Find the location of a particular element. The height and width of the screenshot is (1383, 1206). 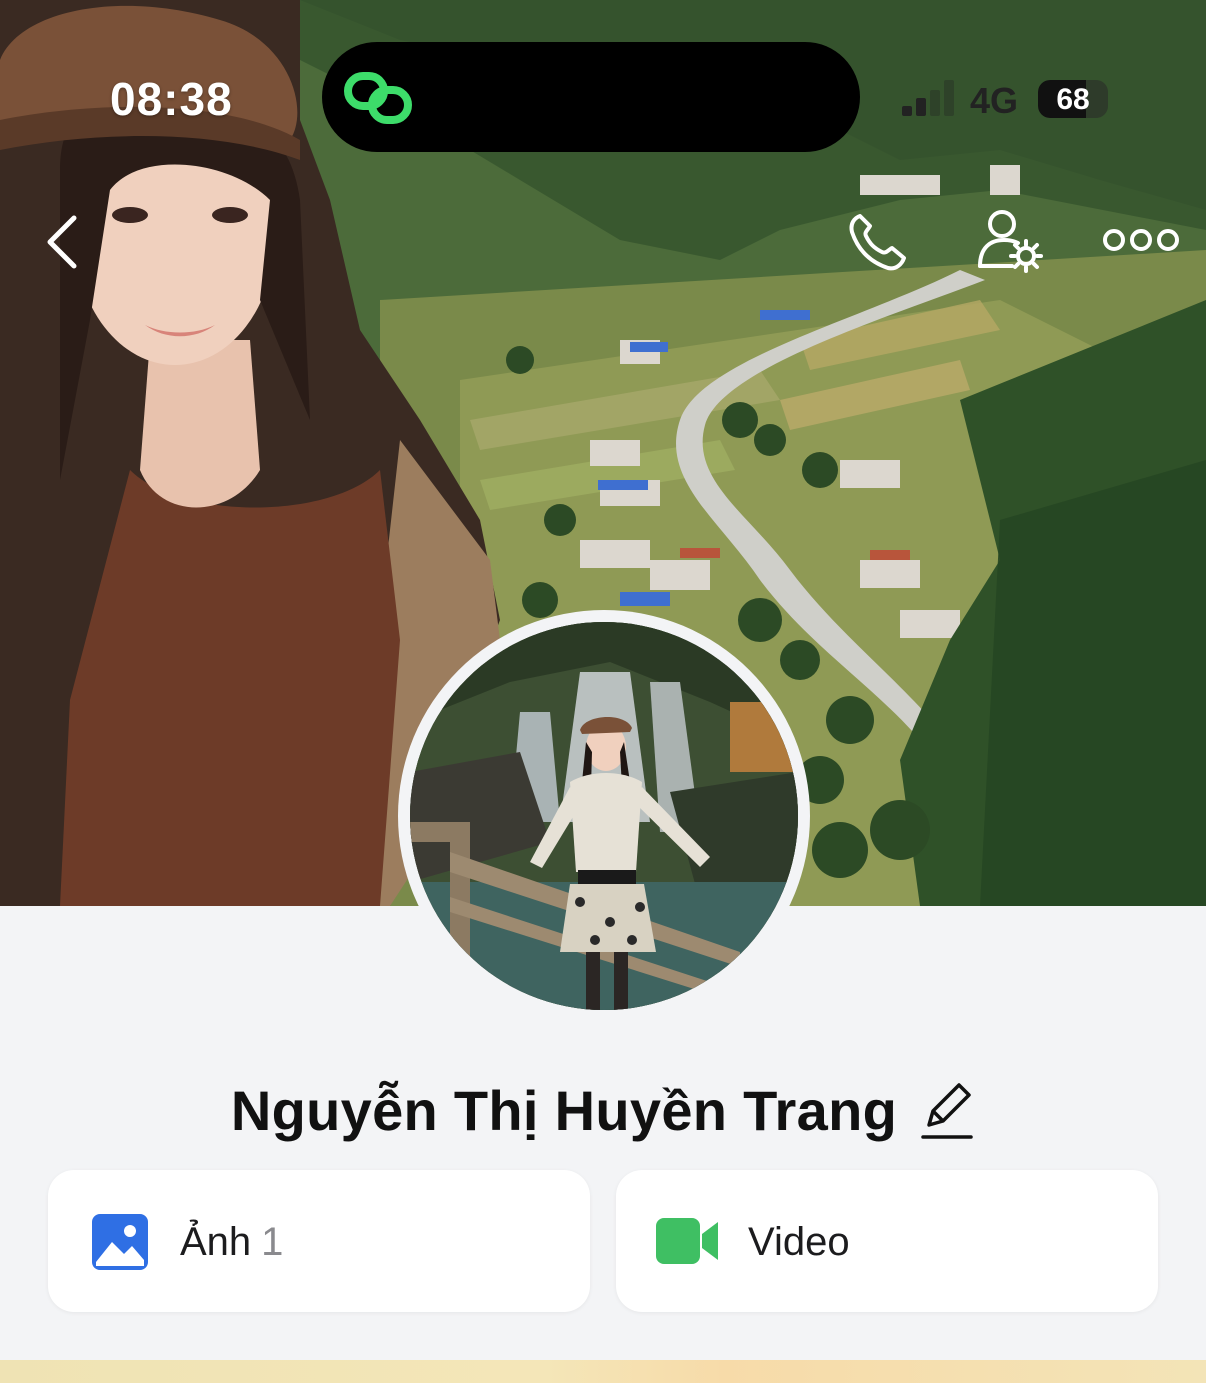

phone-icon is located at coordinates (877, 241).